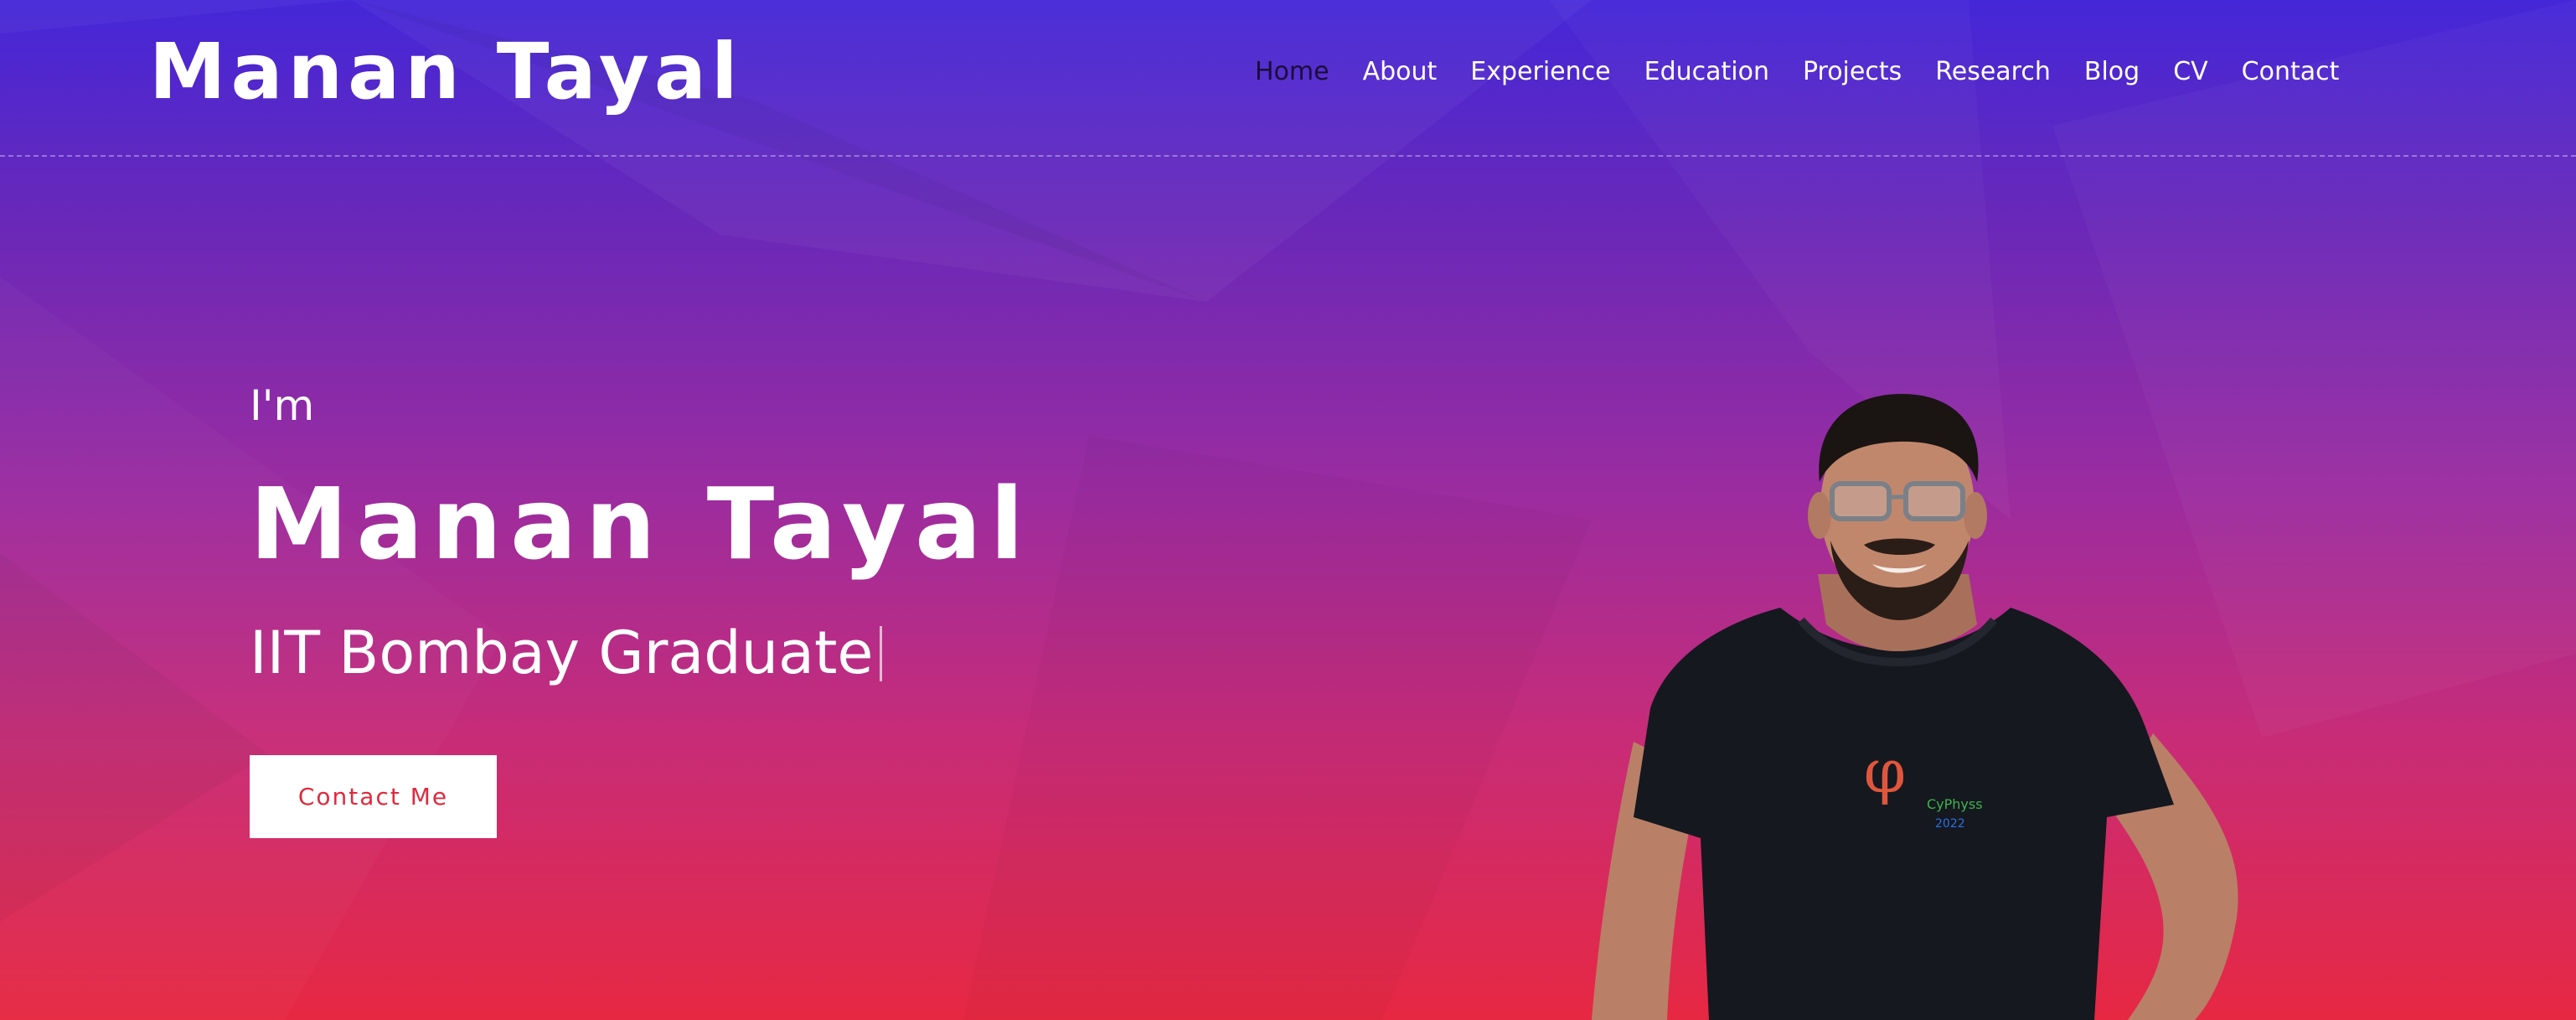  I want to click on nav-experience: Experience, so click(1540, 72).